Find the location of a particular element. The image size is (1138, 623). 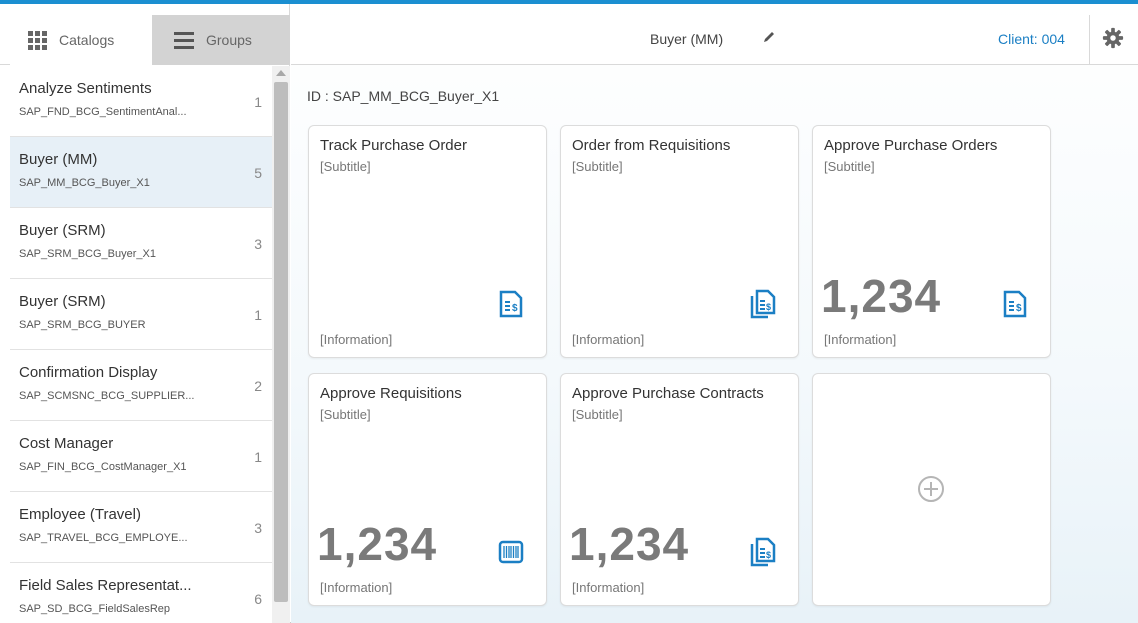

add-tile-button is located at coordinates (931, 489).